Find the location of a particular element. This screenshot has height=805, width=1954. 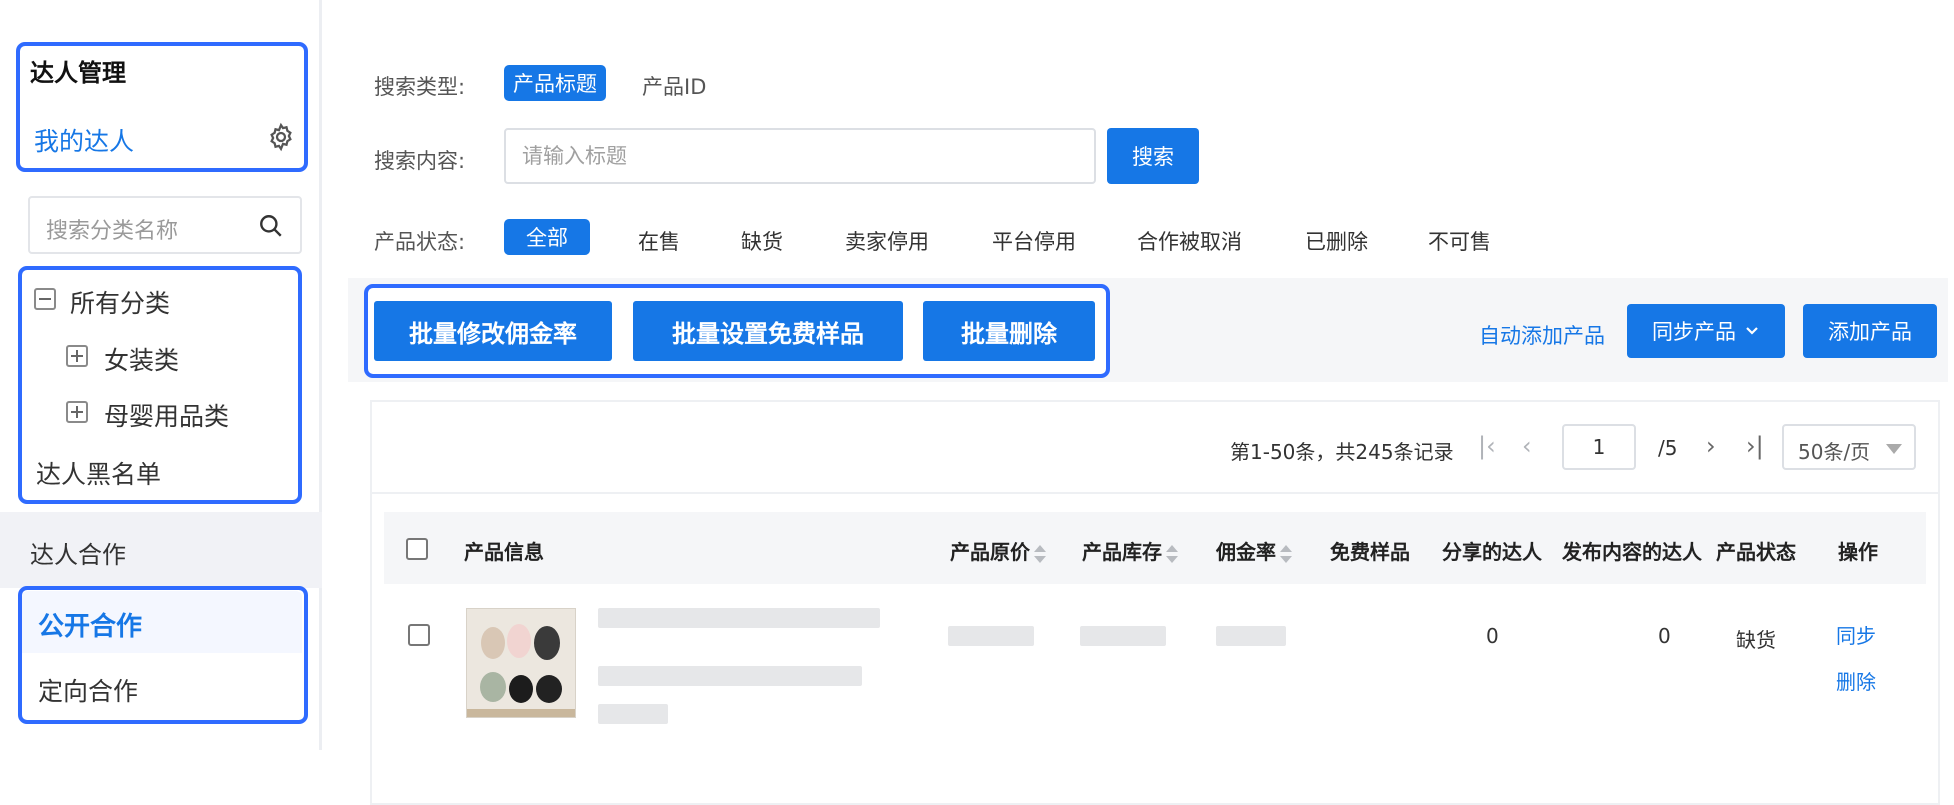

col-commission-label: 佣金率 is located at coordinates (1246, 552).